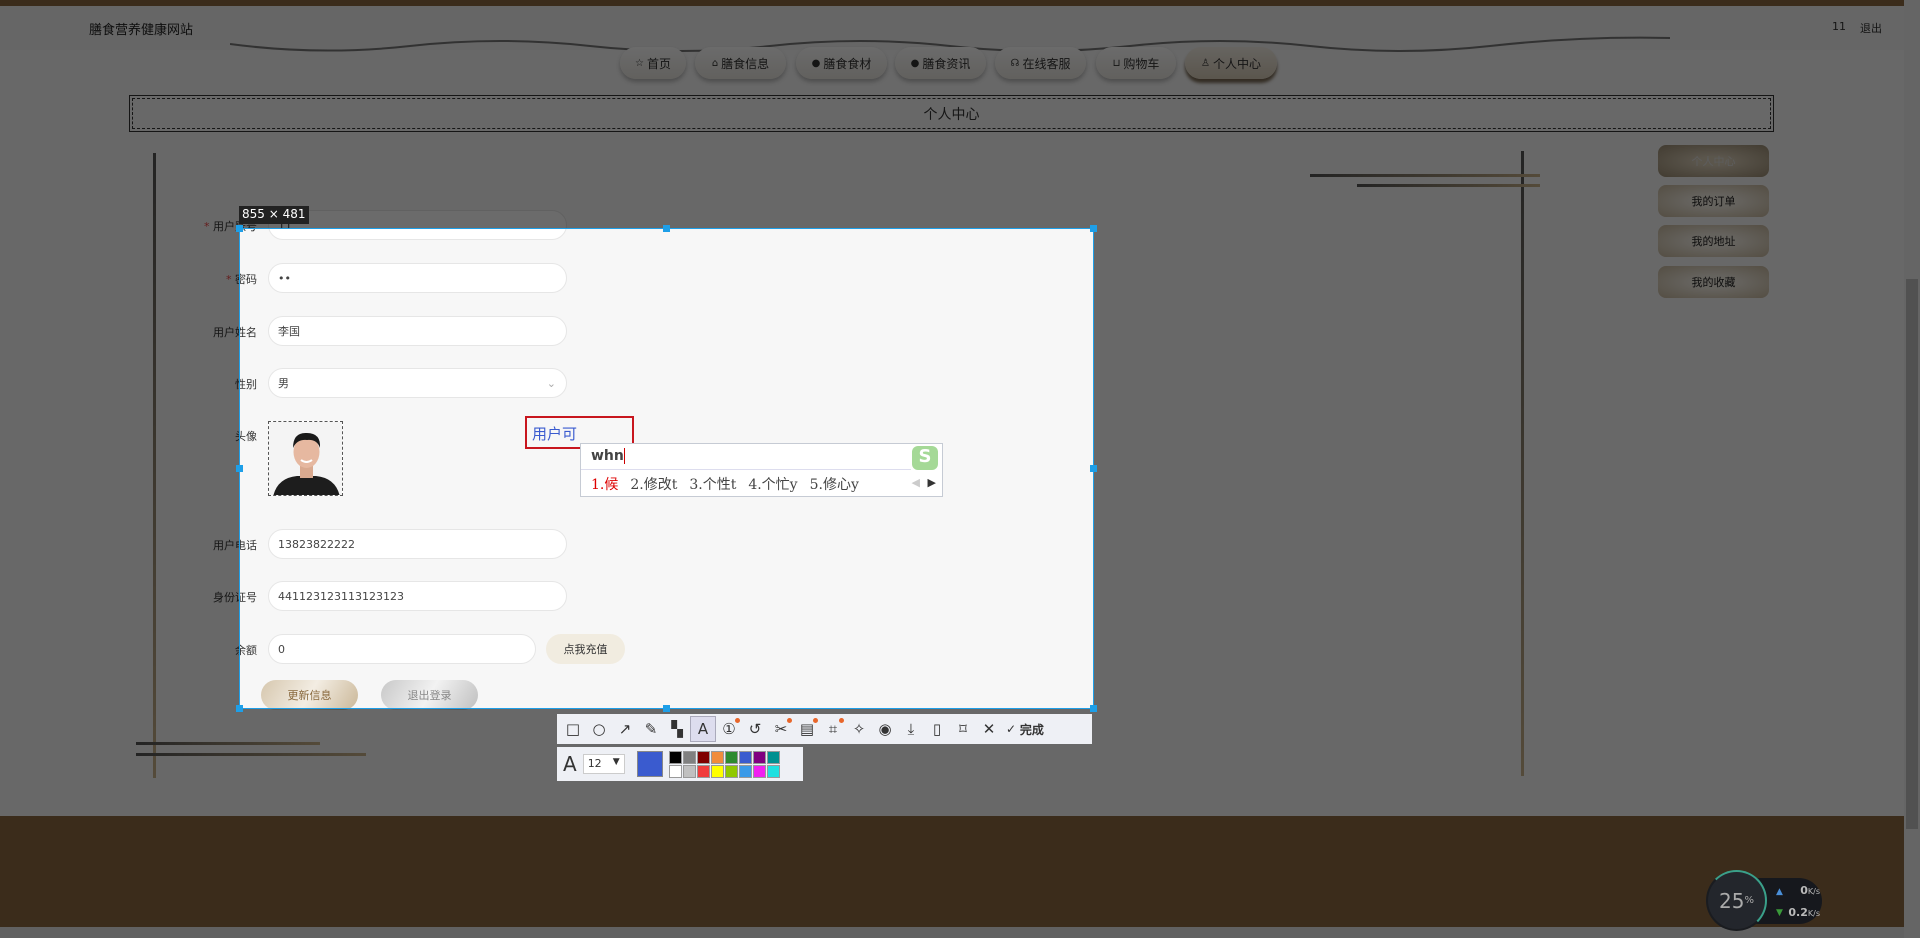 The image size is (1920, 938). What do you see at coordinates (570, 764) in the screenshot?
I see `font-icon: A` at bounding box center [570, 764].